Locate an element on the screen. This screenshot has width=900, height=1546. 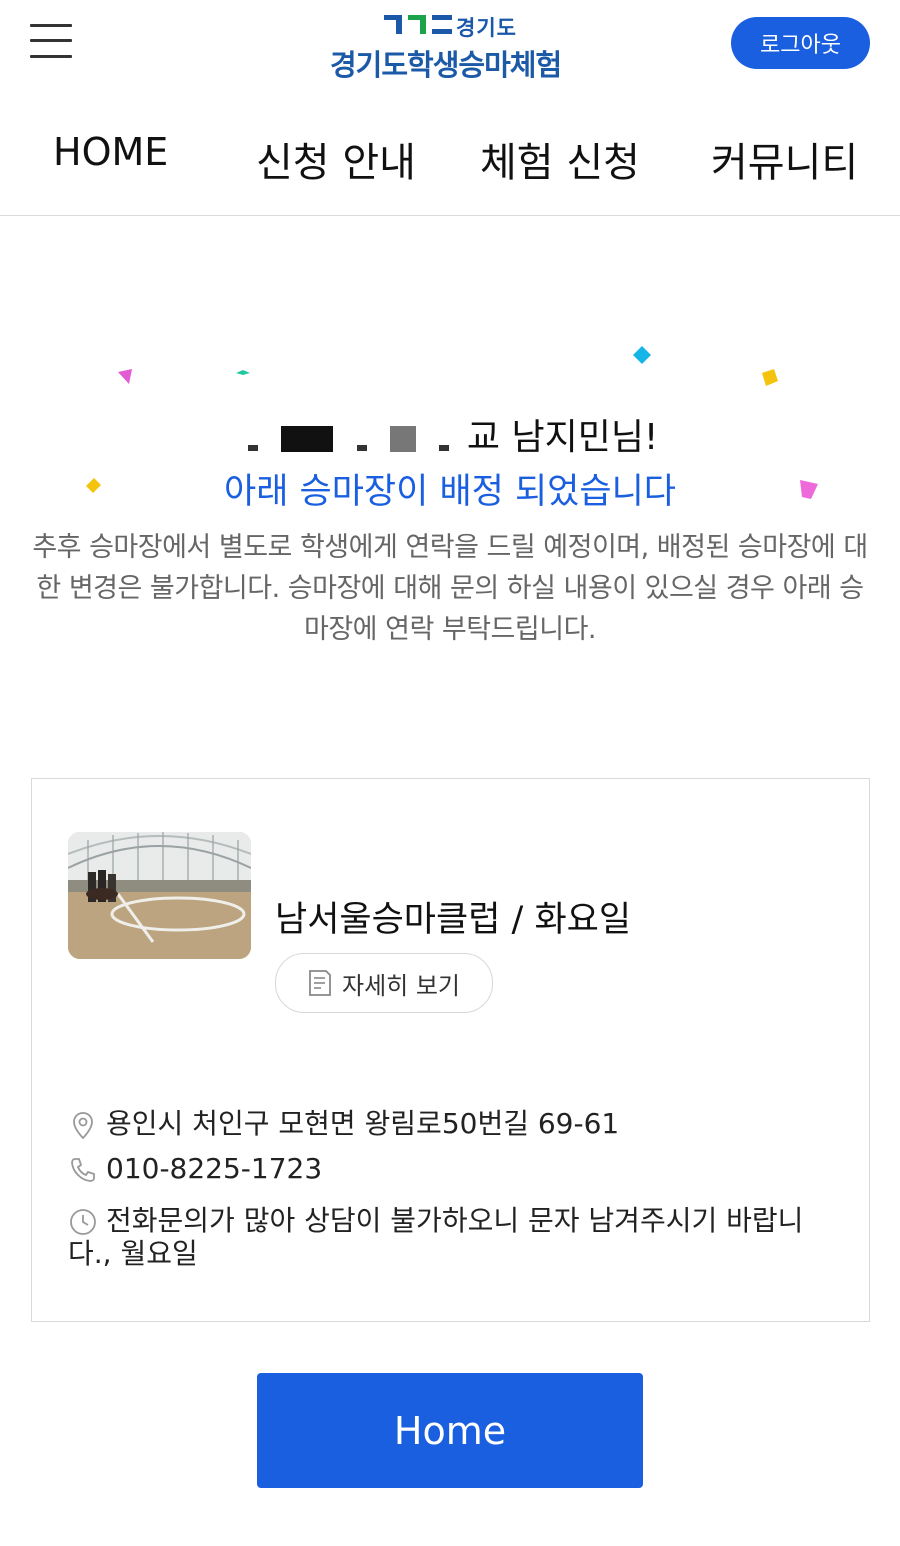
greeting-text: 교 남지민님! is located at coordinates (450, 434).